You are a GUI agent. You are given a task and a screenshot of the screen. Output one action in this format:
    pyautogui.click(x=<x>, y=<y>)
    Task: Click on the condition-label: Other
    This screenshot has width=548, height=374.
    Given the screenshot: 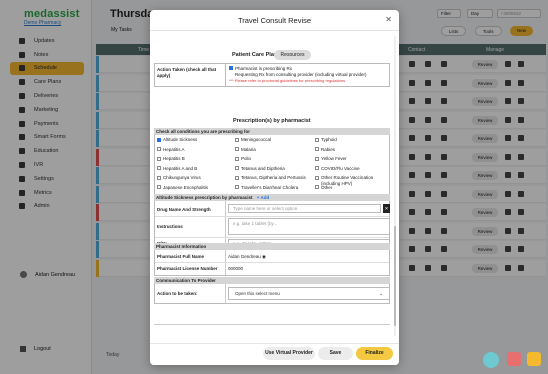 What is the action you would take?
    pyautogui.click(x=327, y=187)
    